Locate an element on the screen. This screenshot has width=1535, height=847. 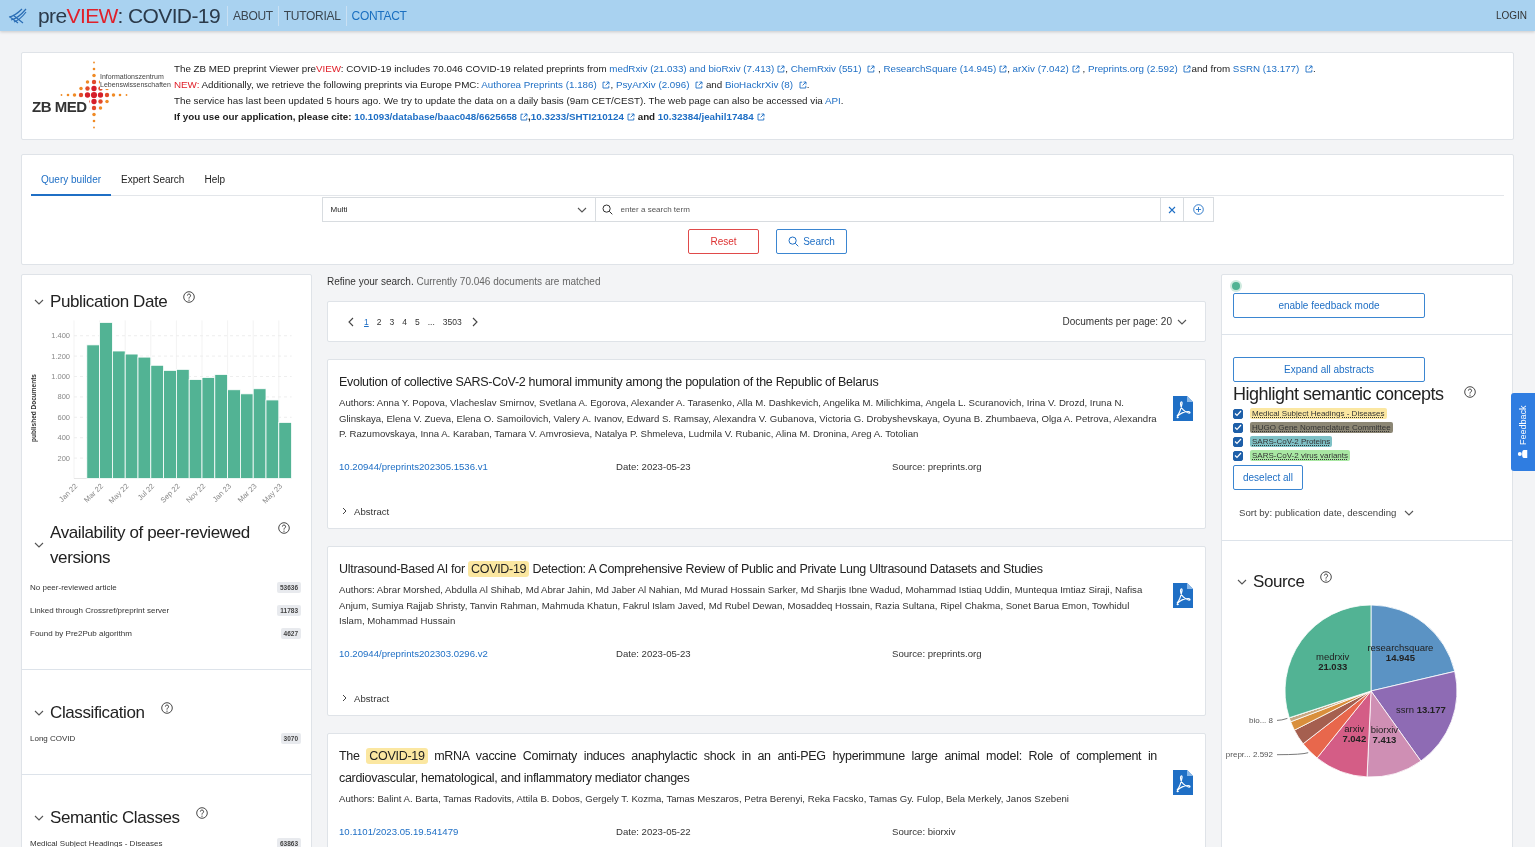
author-list: Authors: Balint A. Barta, Tamas Radovits, Attila B. Dobos, Gergely T. Kozma, Tamas Meszaros, Petra Berenyi, Reka Facsko, Tamas Gy. Fulop, Bela Merkely, Janos Szebeni is located at coordinates (748, 799).